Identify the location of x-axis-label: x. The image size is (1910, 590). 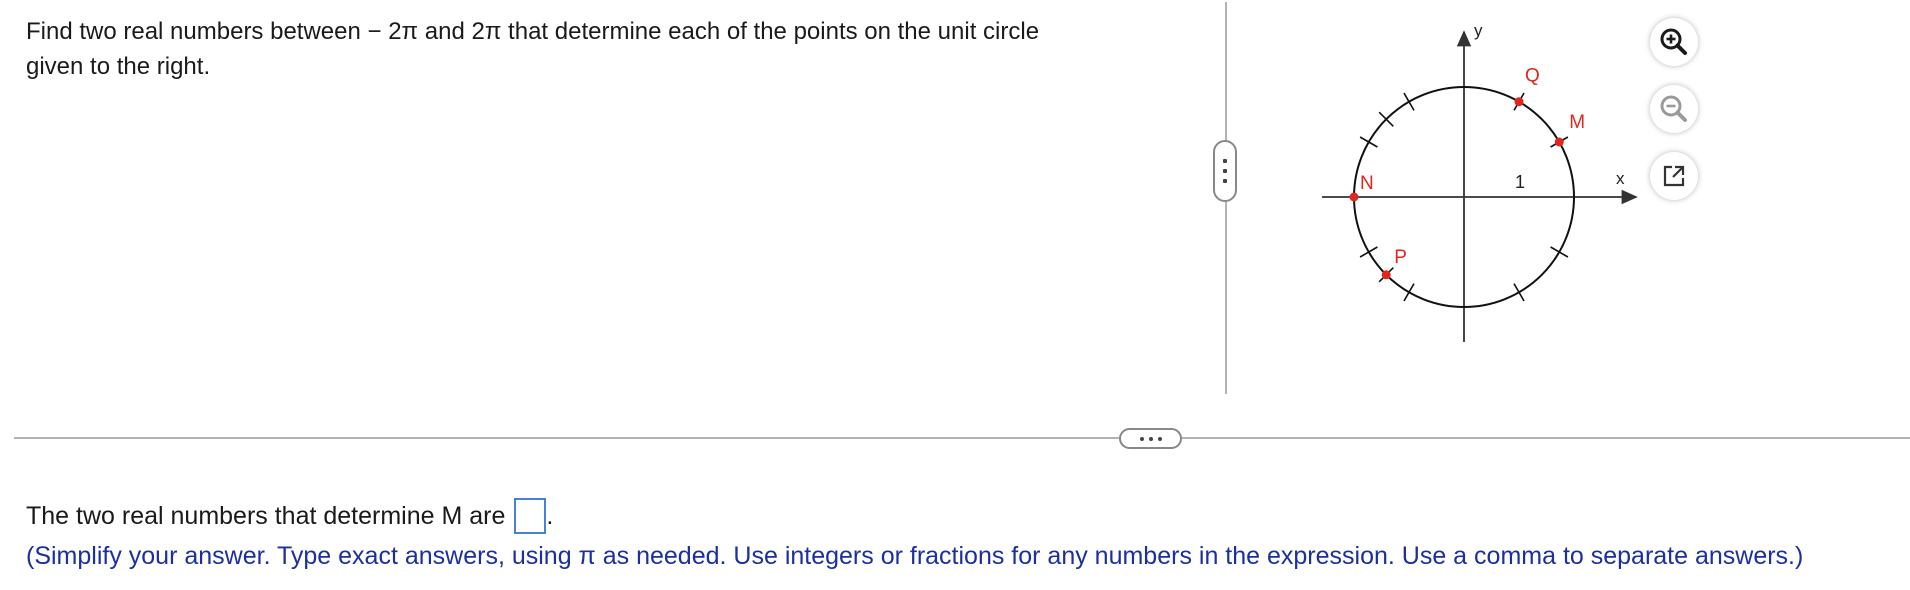
(1620, 178).